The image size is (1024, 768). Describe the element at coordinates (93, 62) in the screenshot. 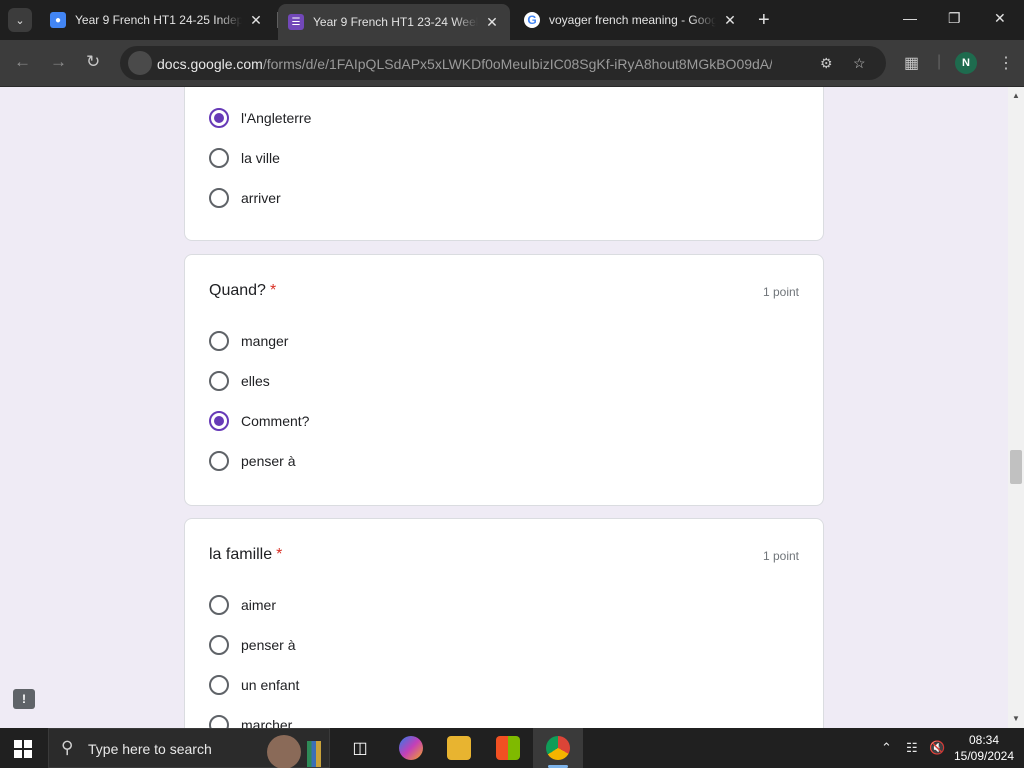

I see `reload-icon: ↻` at that location.